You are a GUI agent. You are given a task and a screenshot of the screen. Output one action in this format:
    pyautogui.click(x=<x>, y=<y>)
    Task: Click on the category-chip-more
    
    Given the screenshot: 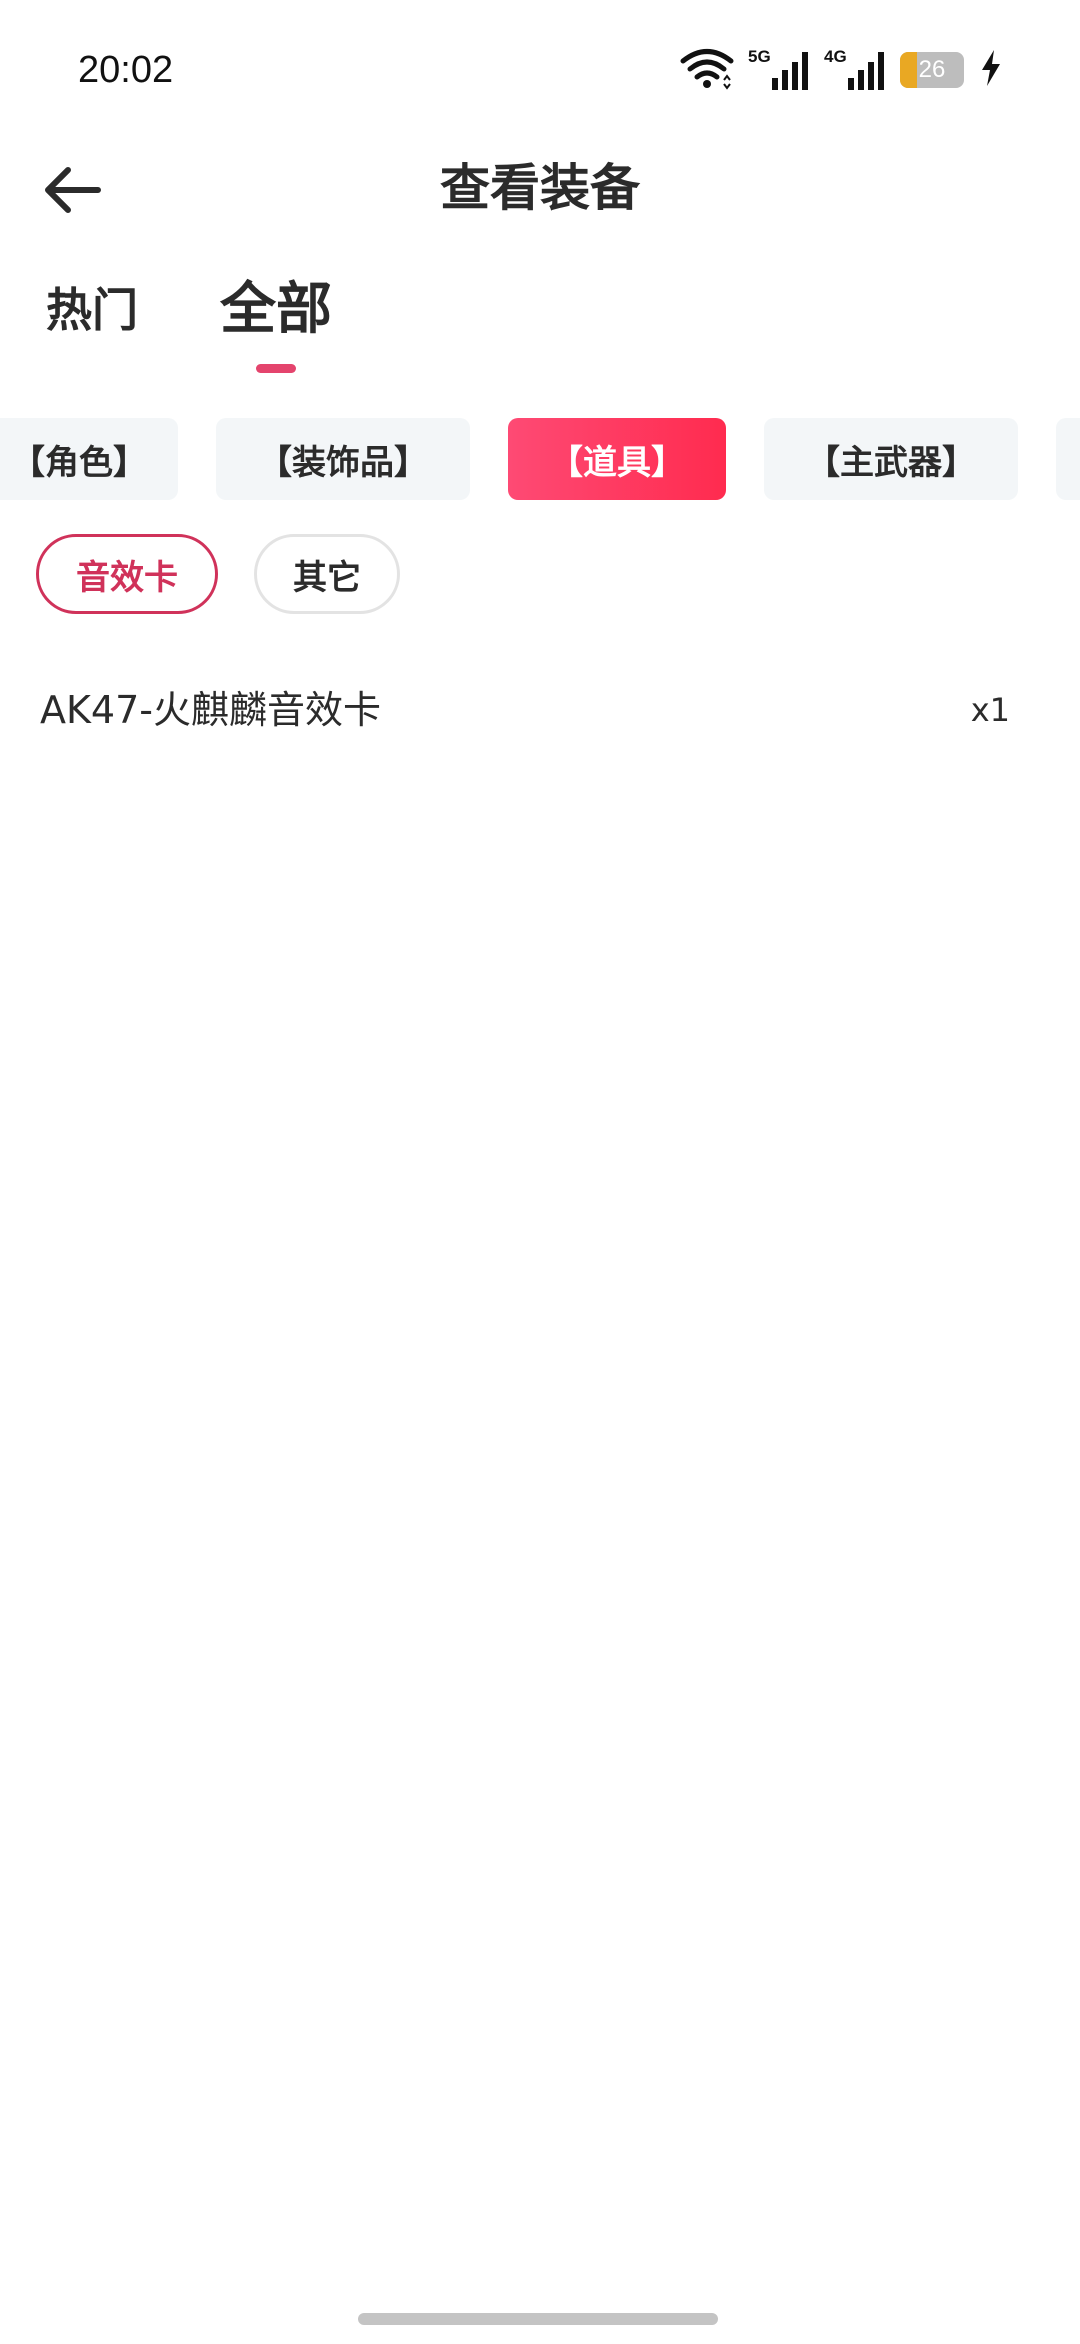 What is the action you would take?
    pyautogui.click(x=1068, y=459)
    